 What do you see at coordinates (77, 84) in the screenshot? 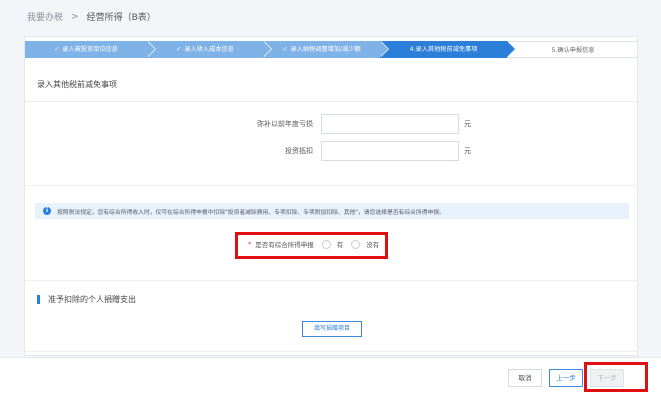
I see `section-title: 录入其他税前减免事项` at bounding box center [77, 84].